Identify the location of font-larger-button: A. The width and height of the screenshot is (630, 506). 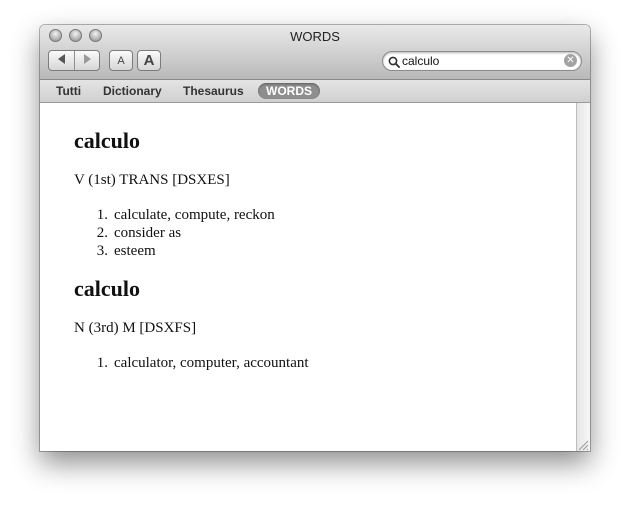
(149, 60).